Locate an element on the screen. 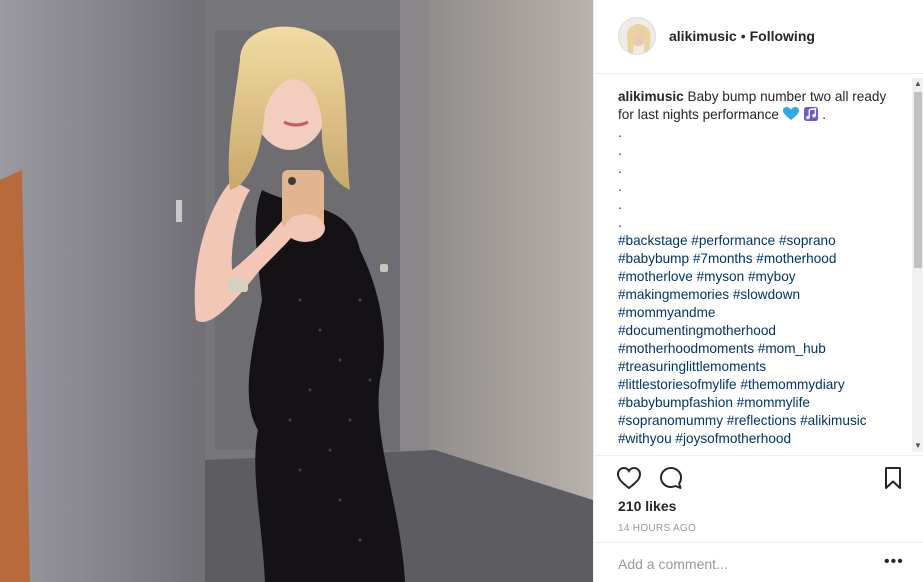  avatar-image is located at coordinates (637, 36).